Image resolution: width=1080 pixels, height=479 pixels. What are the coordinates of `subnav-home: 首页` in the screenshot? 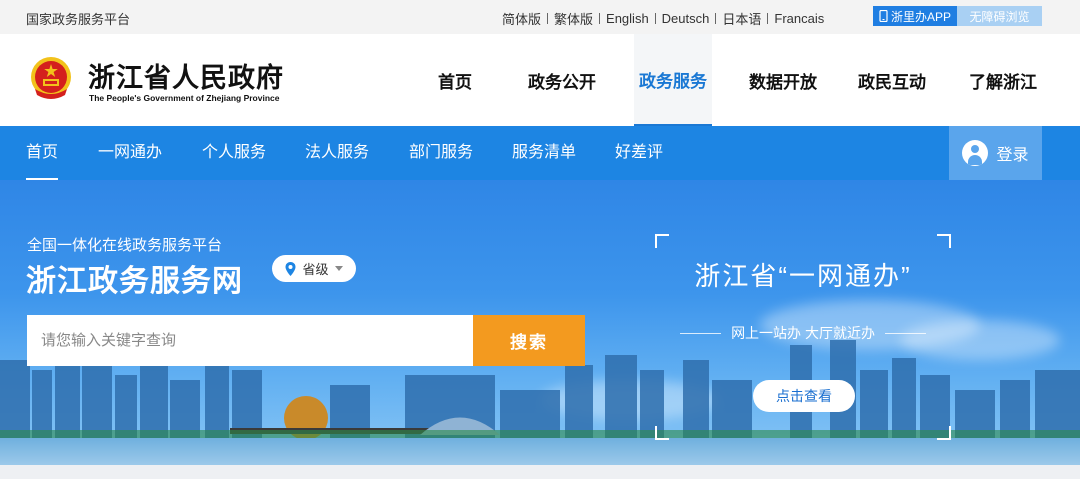 It's located at (42, 153).